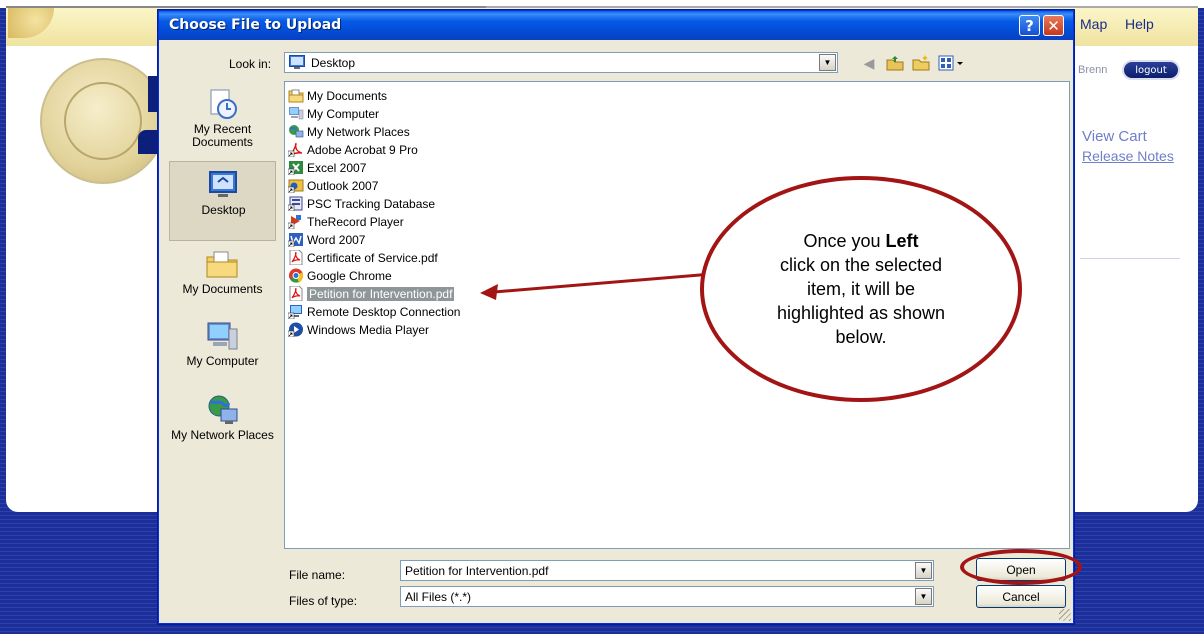  I want to click on file-name: Outlook 2007, so click(343, 185).